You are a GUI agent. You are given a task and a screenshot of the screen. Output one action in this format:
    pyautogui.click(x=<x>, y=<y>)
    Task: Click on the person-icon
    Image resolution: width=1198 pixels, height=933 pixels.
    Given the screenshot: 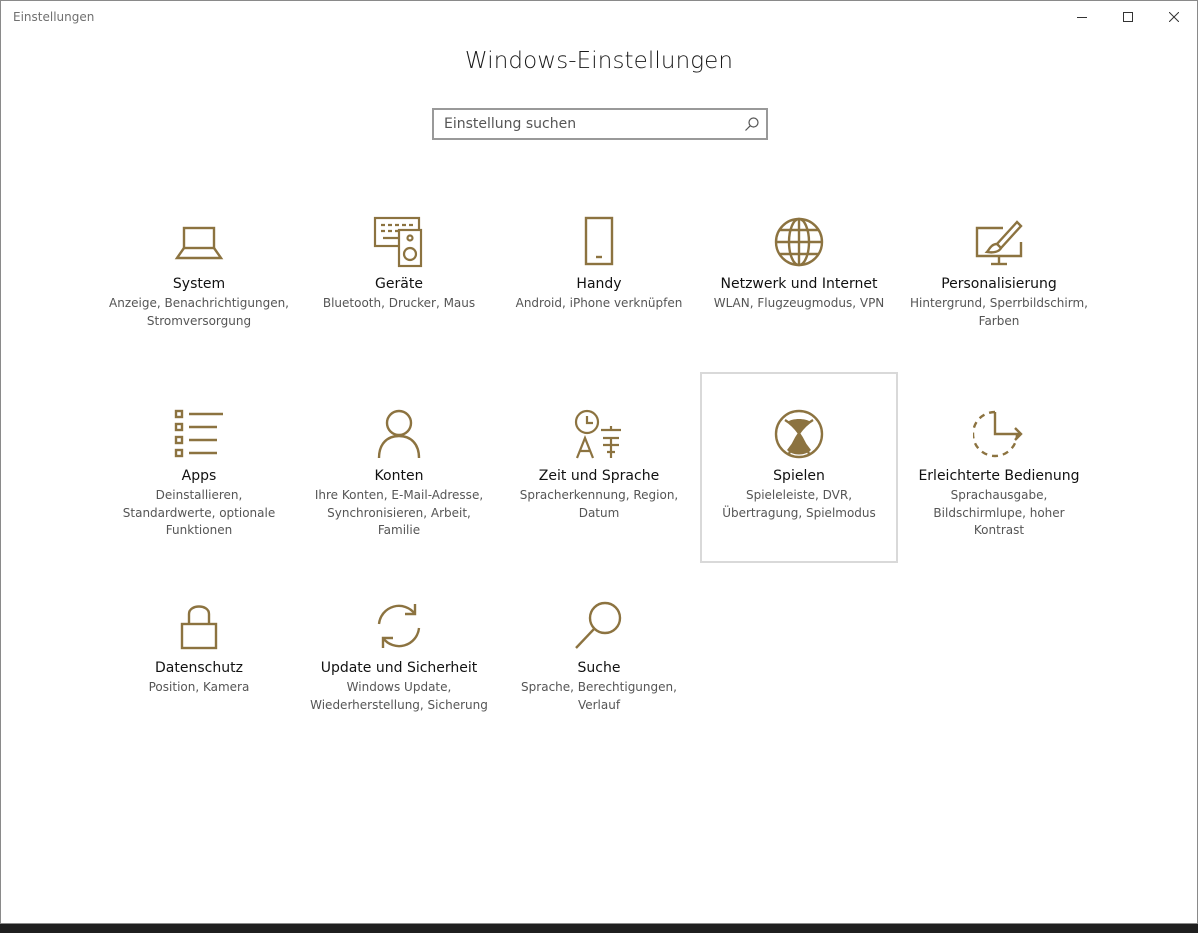 What is the action you would take?
    pyautogui.click(x=399, y=434)
    